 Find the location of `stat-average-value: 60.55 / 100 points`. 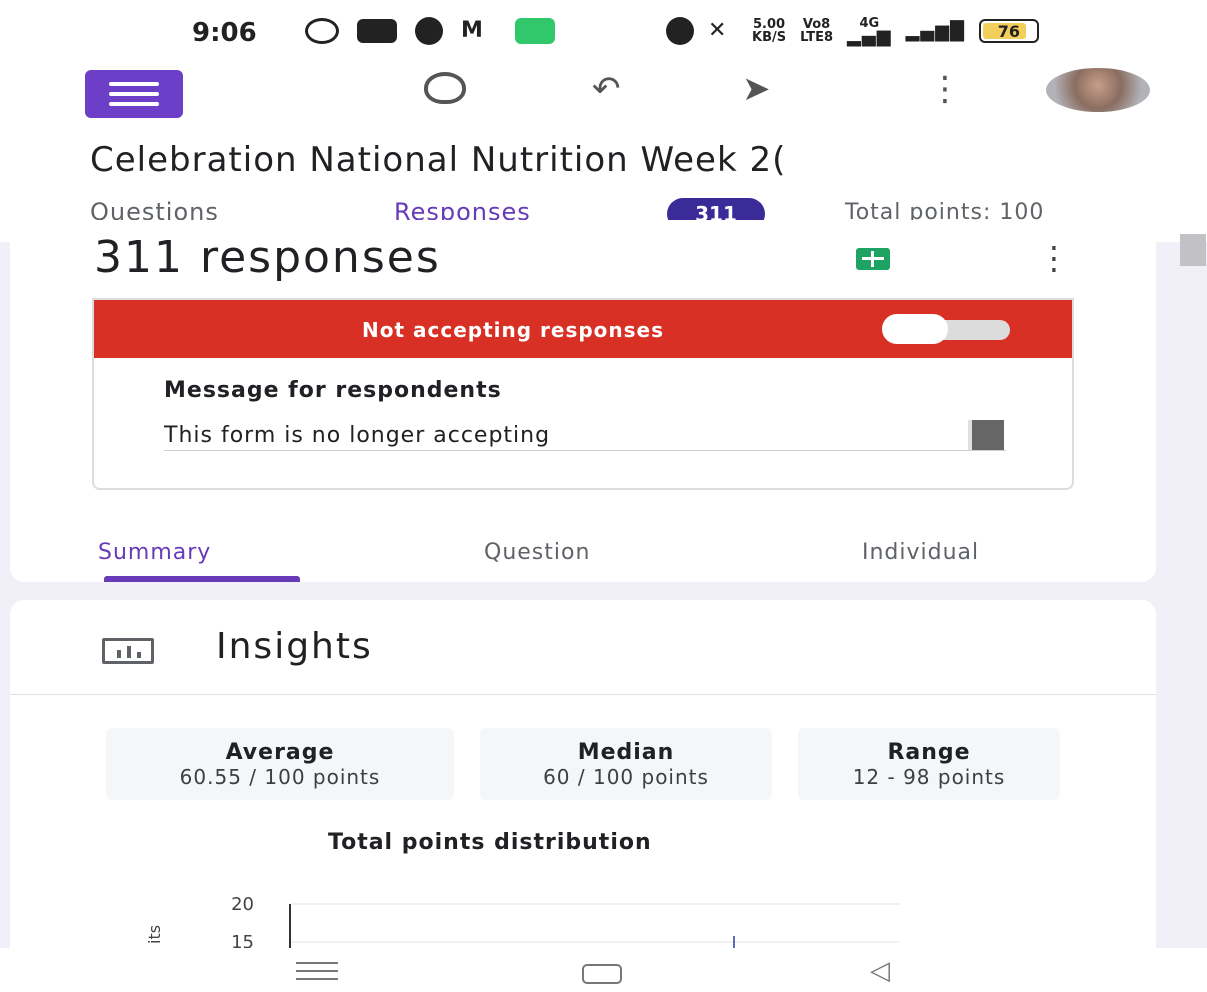

stat-average-value: 60.55 / 100 points is located at coordinates (280, 777).